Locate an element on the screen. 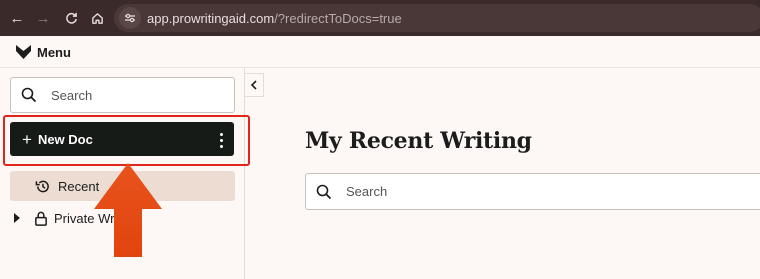 The height and width of the screenshot is (279, 760). forward-icon: → is located at coordinates (43, 18).